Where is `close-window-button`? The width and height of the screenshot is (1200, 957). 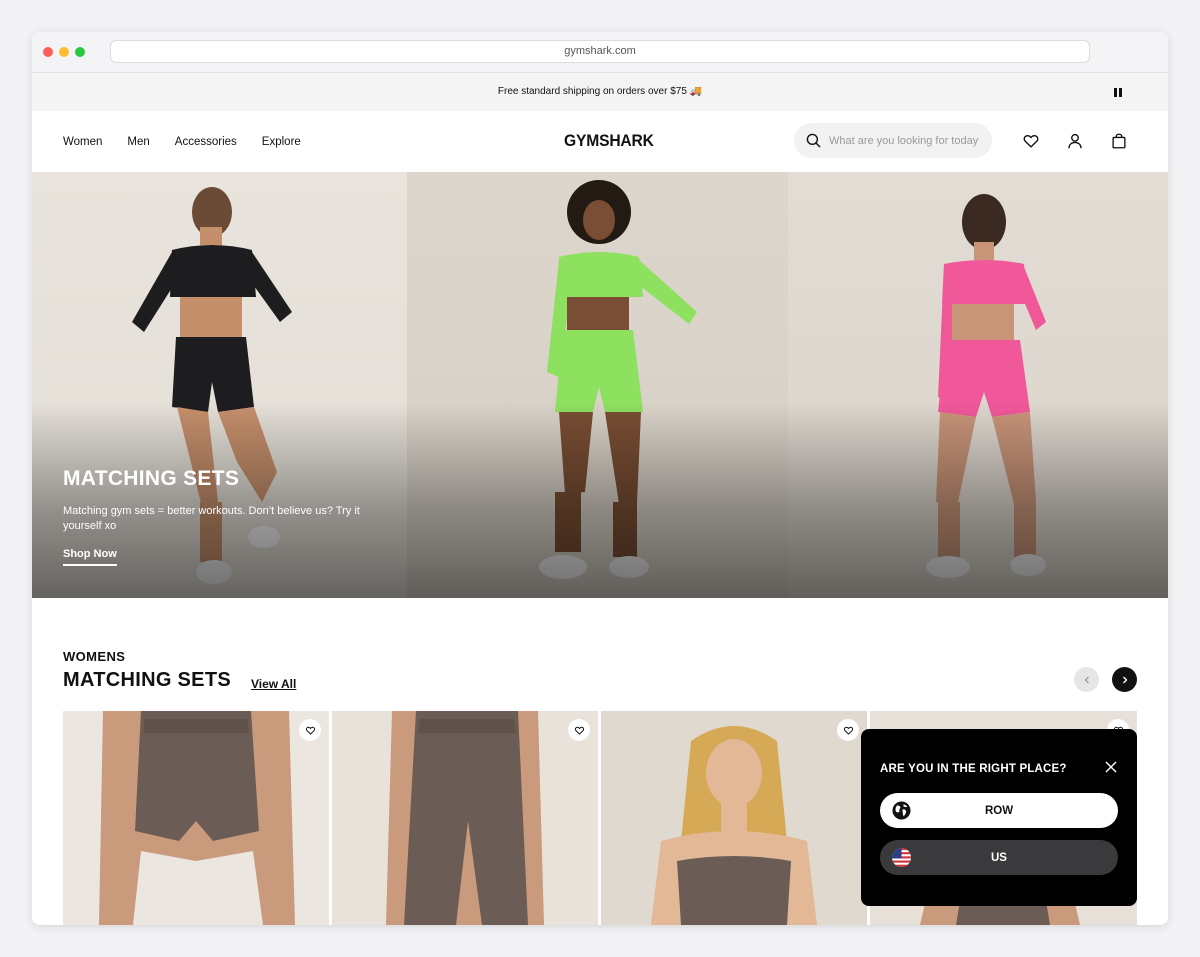
close-window-button is located at coordinates (48, 52).